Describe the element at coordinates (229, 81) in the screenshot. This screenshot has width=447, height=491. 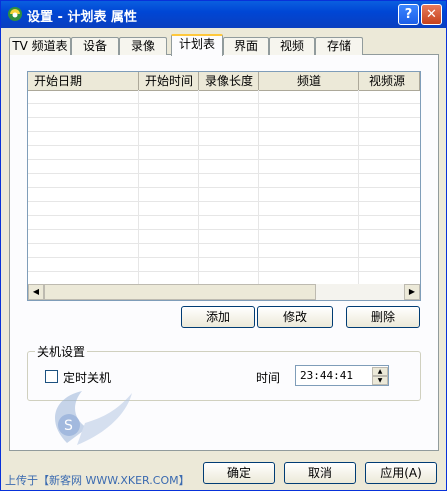
I see `column-duration: 录像长度` at that location.